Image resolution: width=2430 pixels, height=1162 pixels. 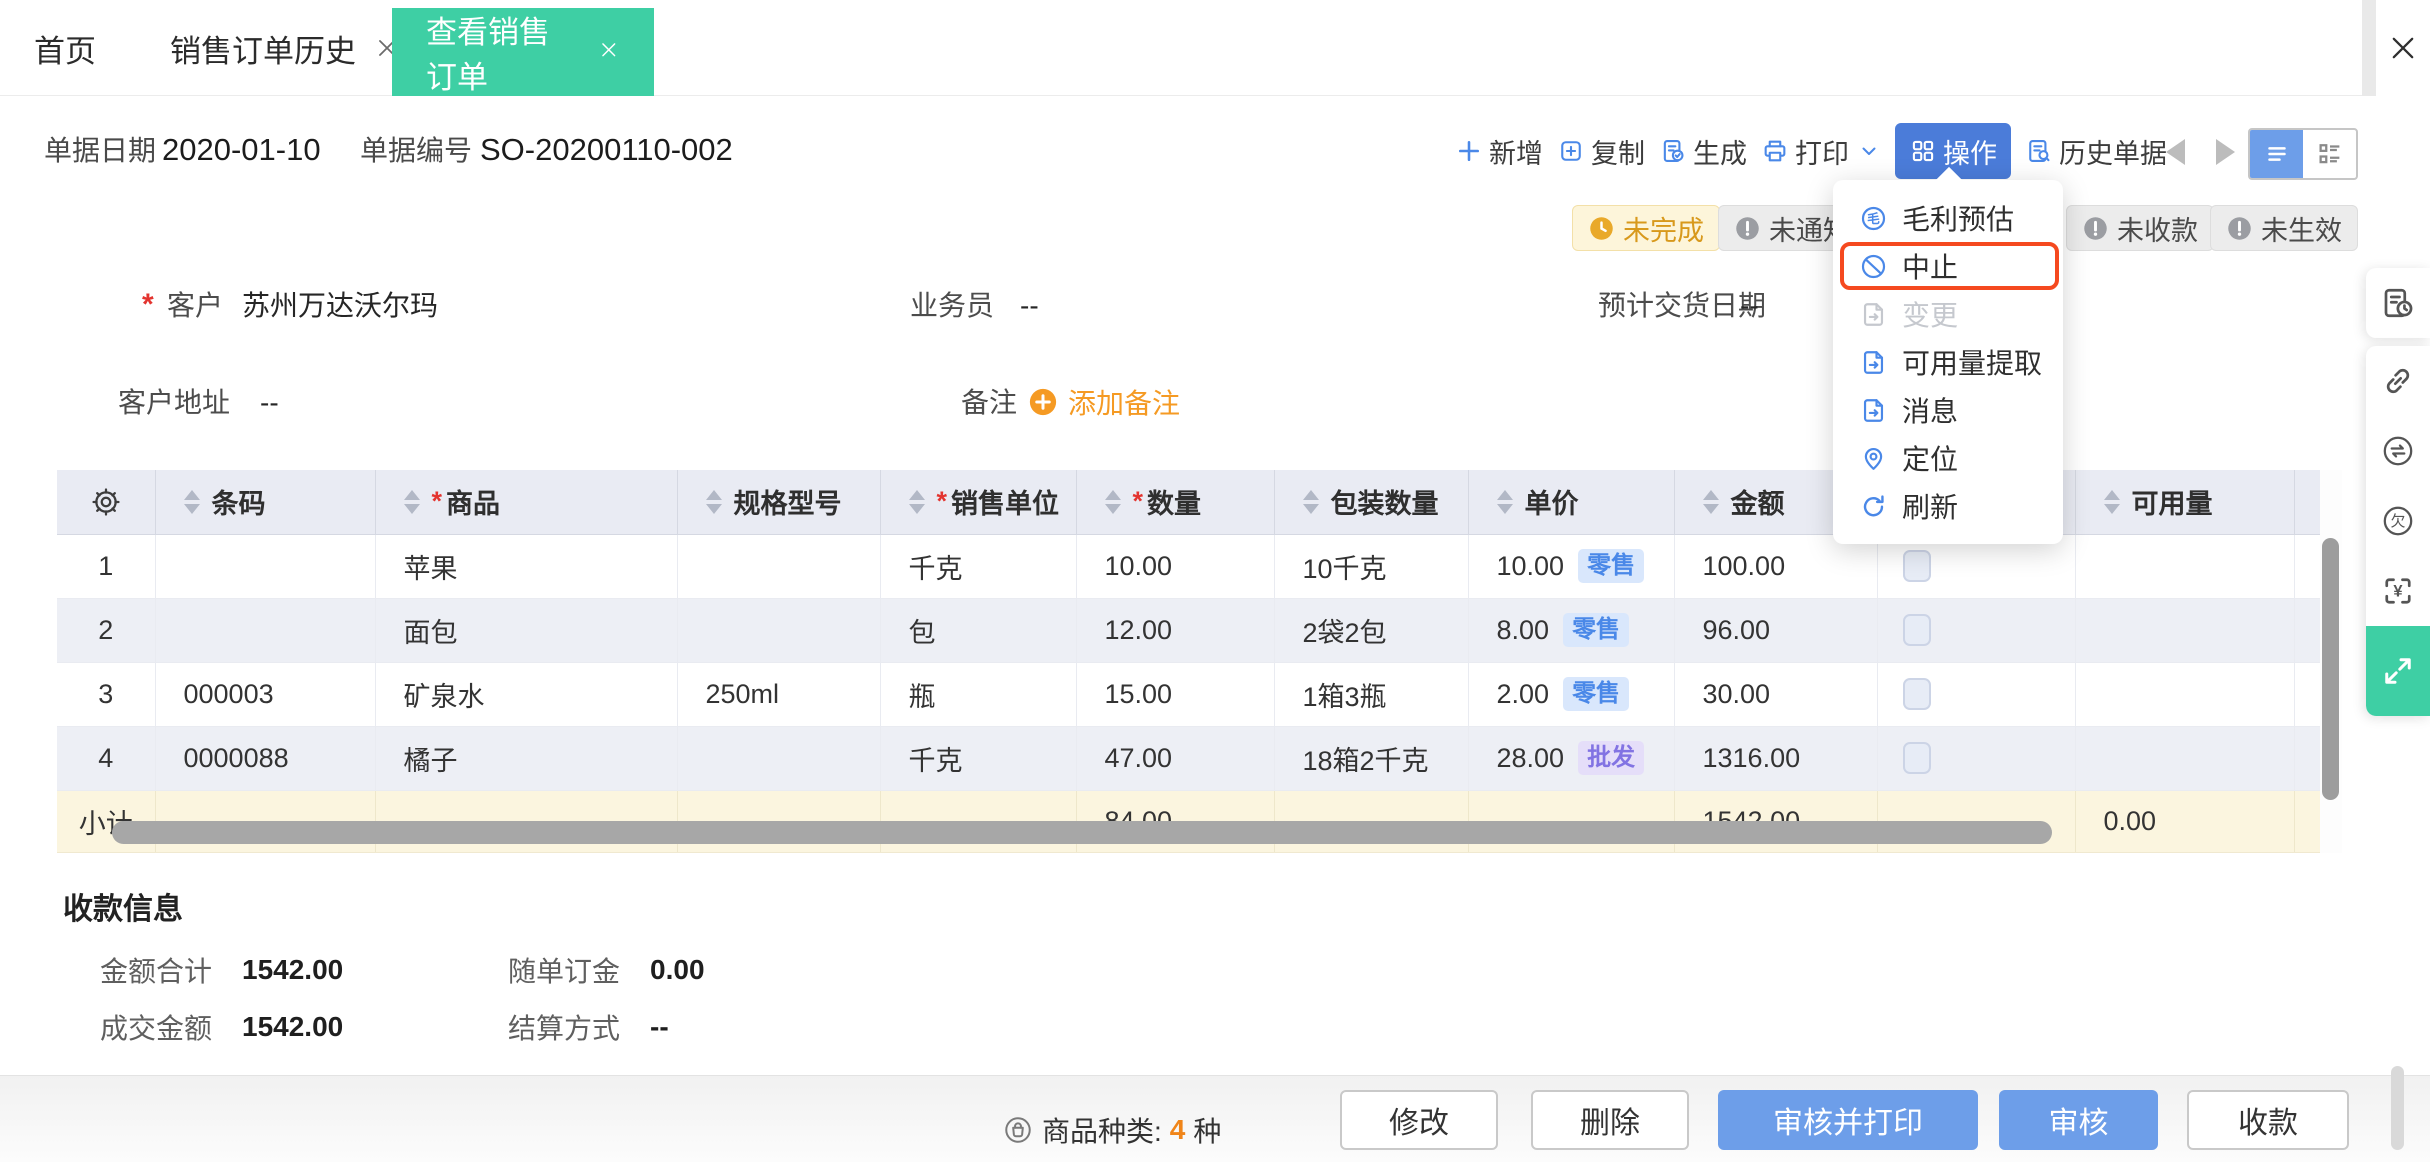 I want to click on menu-refresh: 刷新, so click(x=1948, y=506).